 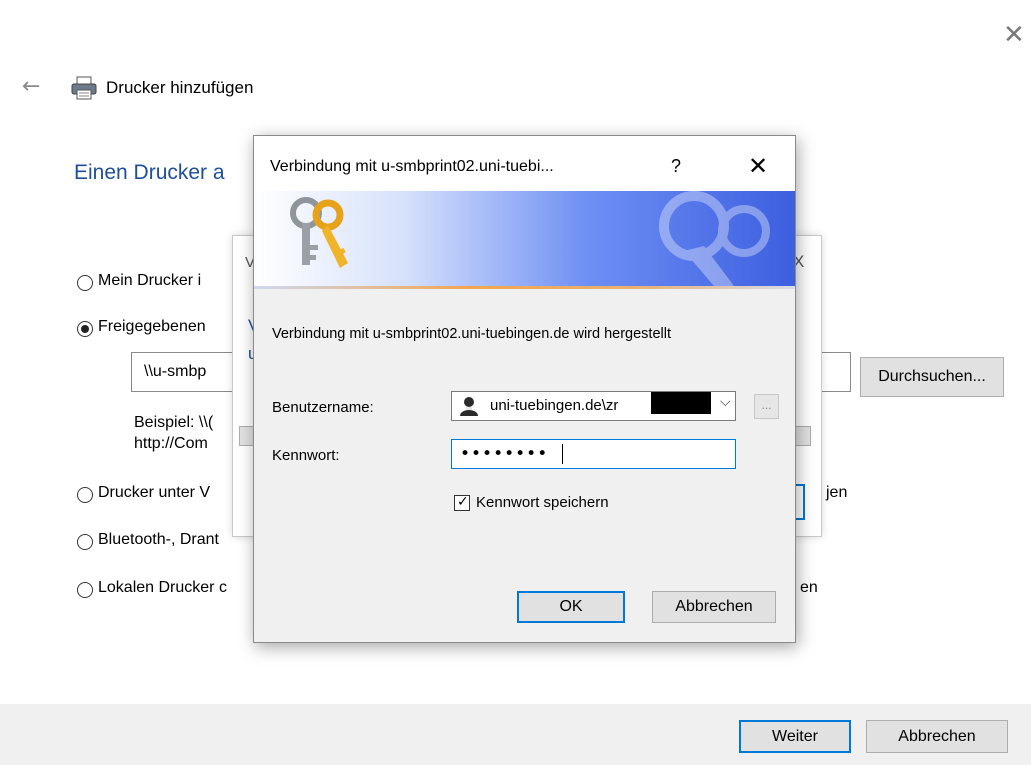 I want to click on user-icon, so click(x=469, y=406).